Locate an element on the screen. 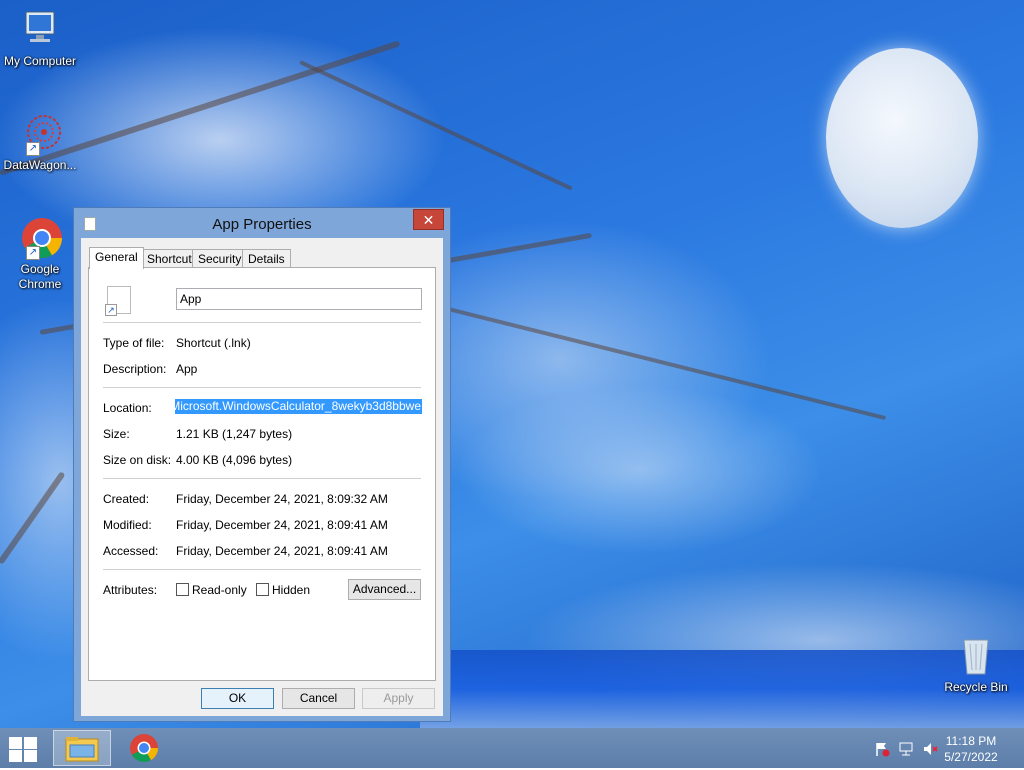  name-input is located at coordinates (299, 299).